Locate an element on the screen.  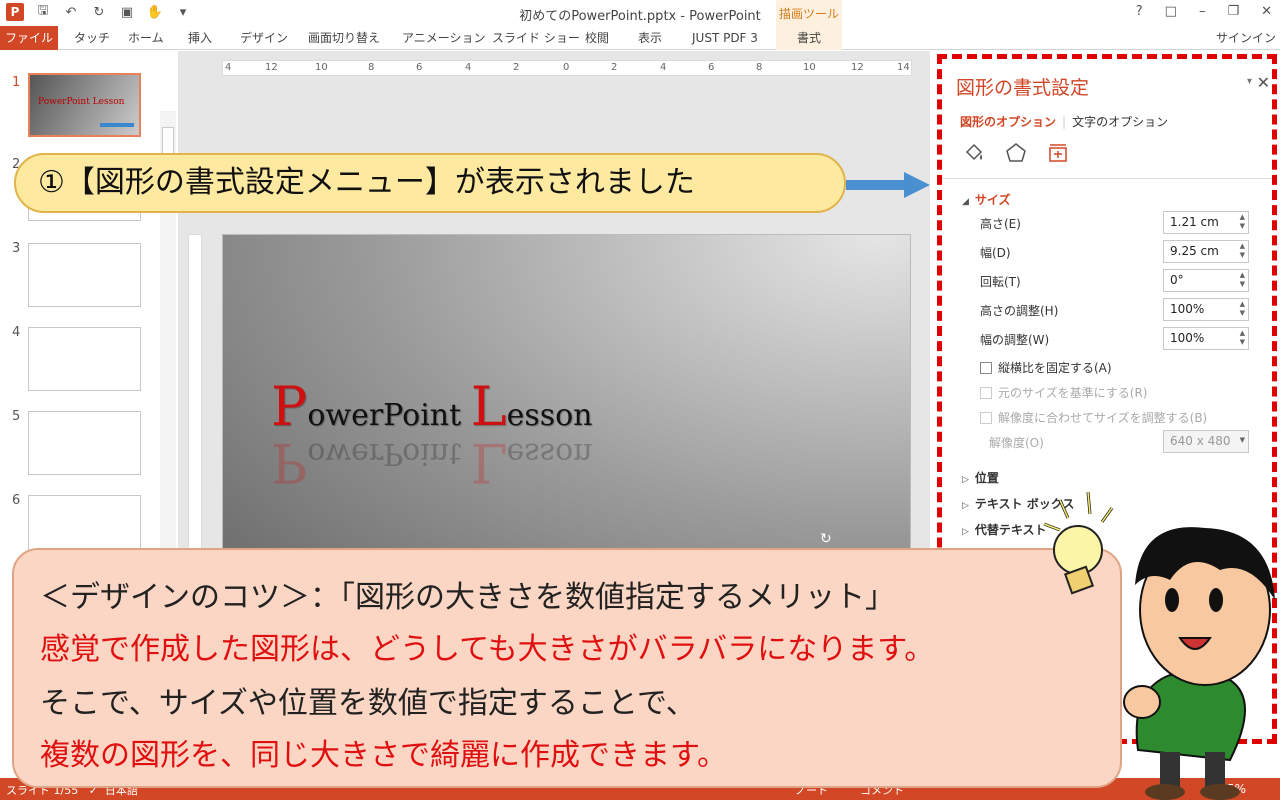
window-controls: ? □ – ❐ ✕ is located at coordinates (1204, 11).